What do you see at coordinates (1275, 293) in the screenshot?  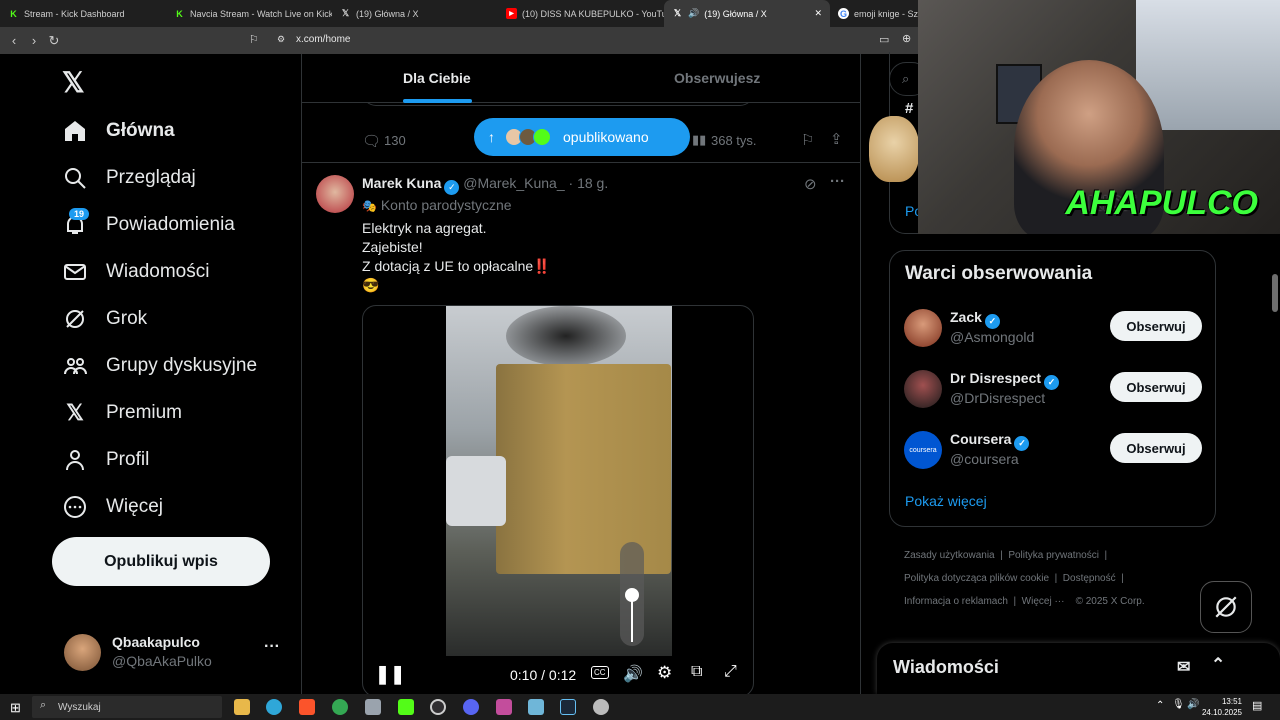 I see `scrollbar` at bounding box center [1275, 293].